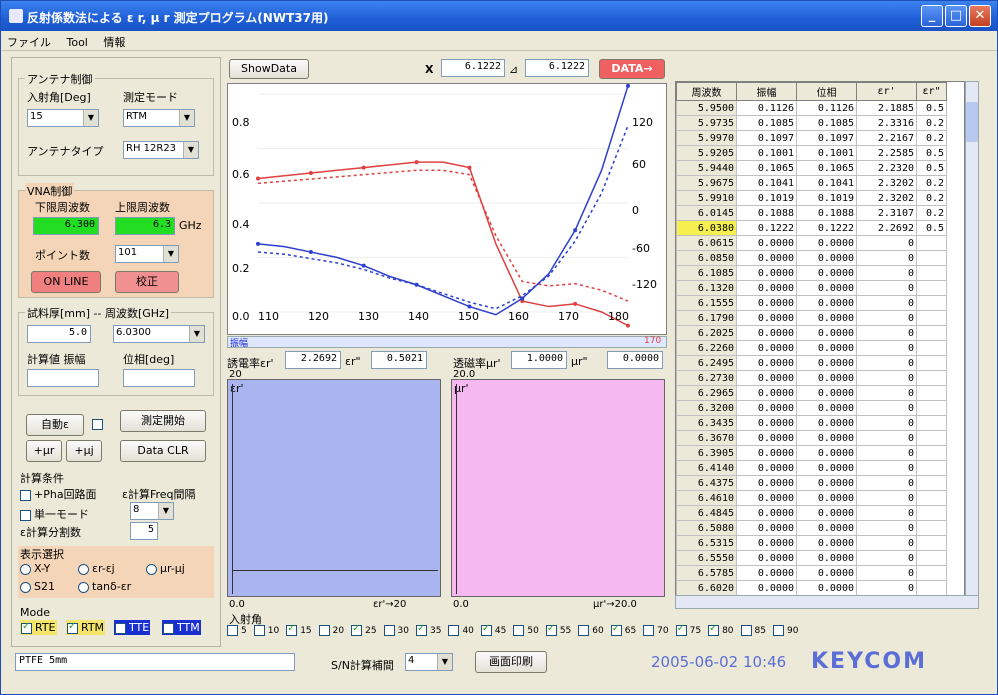  Describe the element at coordinates (63, 118) in the screenshot. I see `angle-select: 15 ▼` at that location.